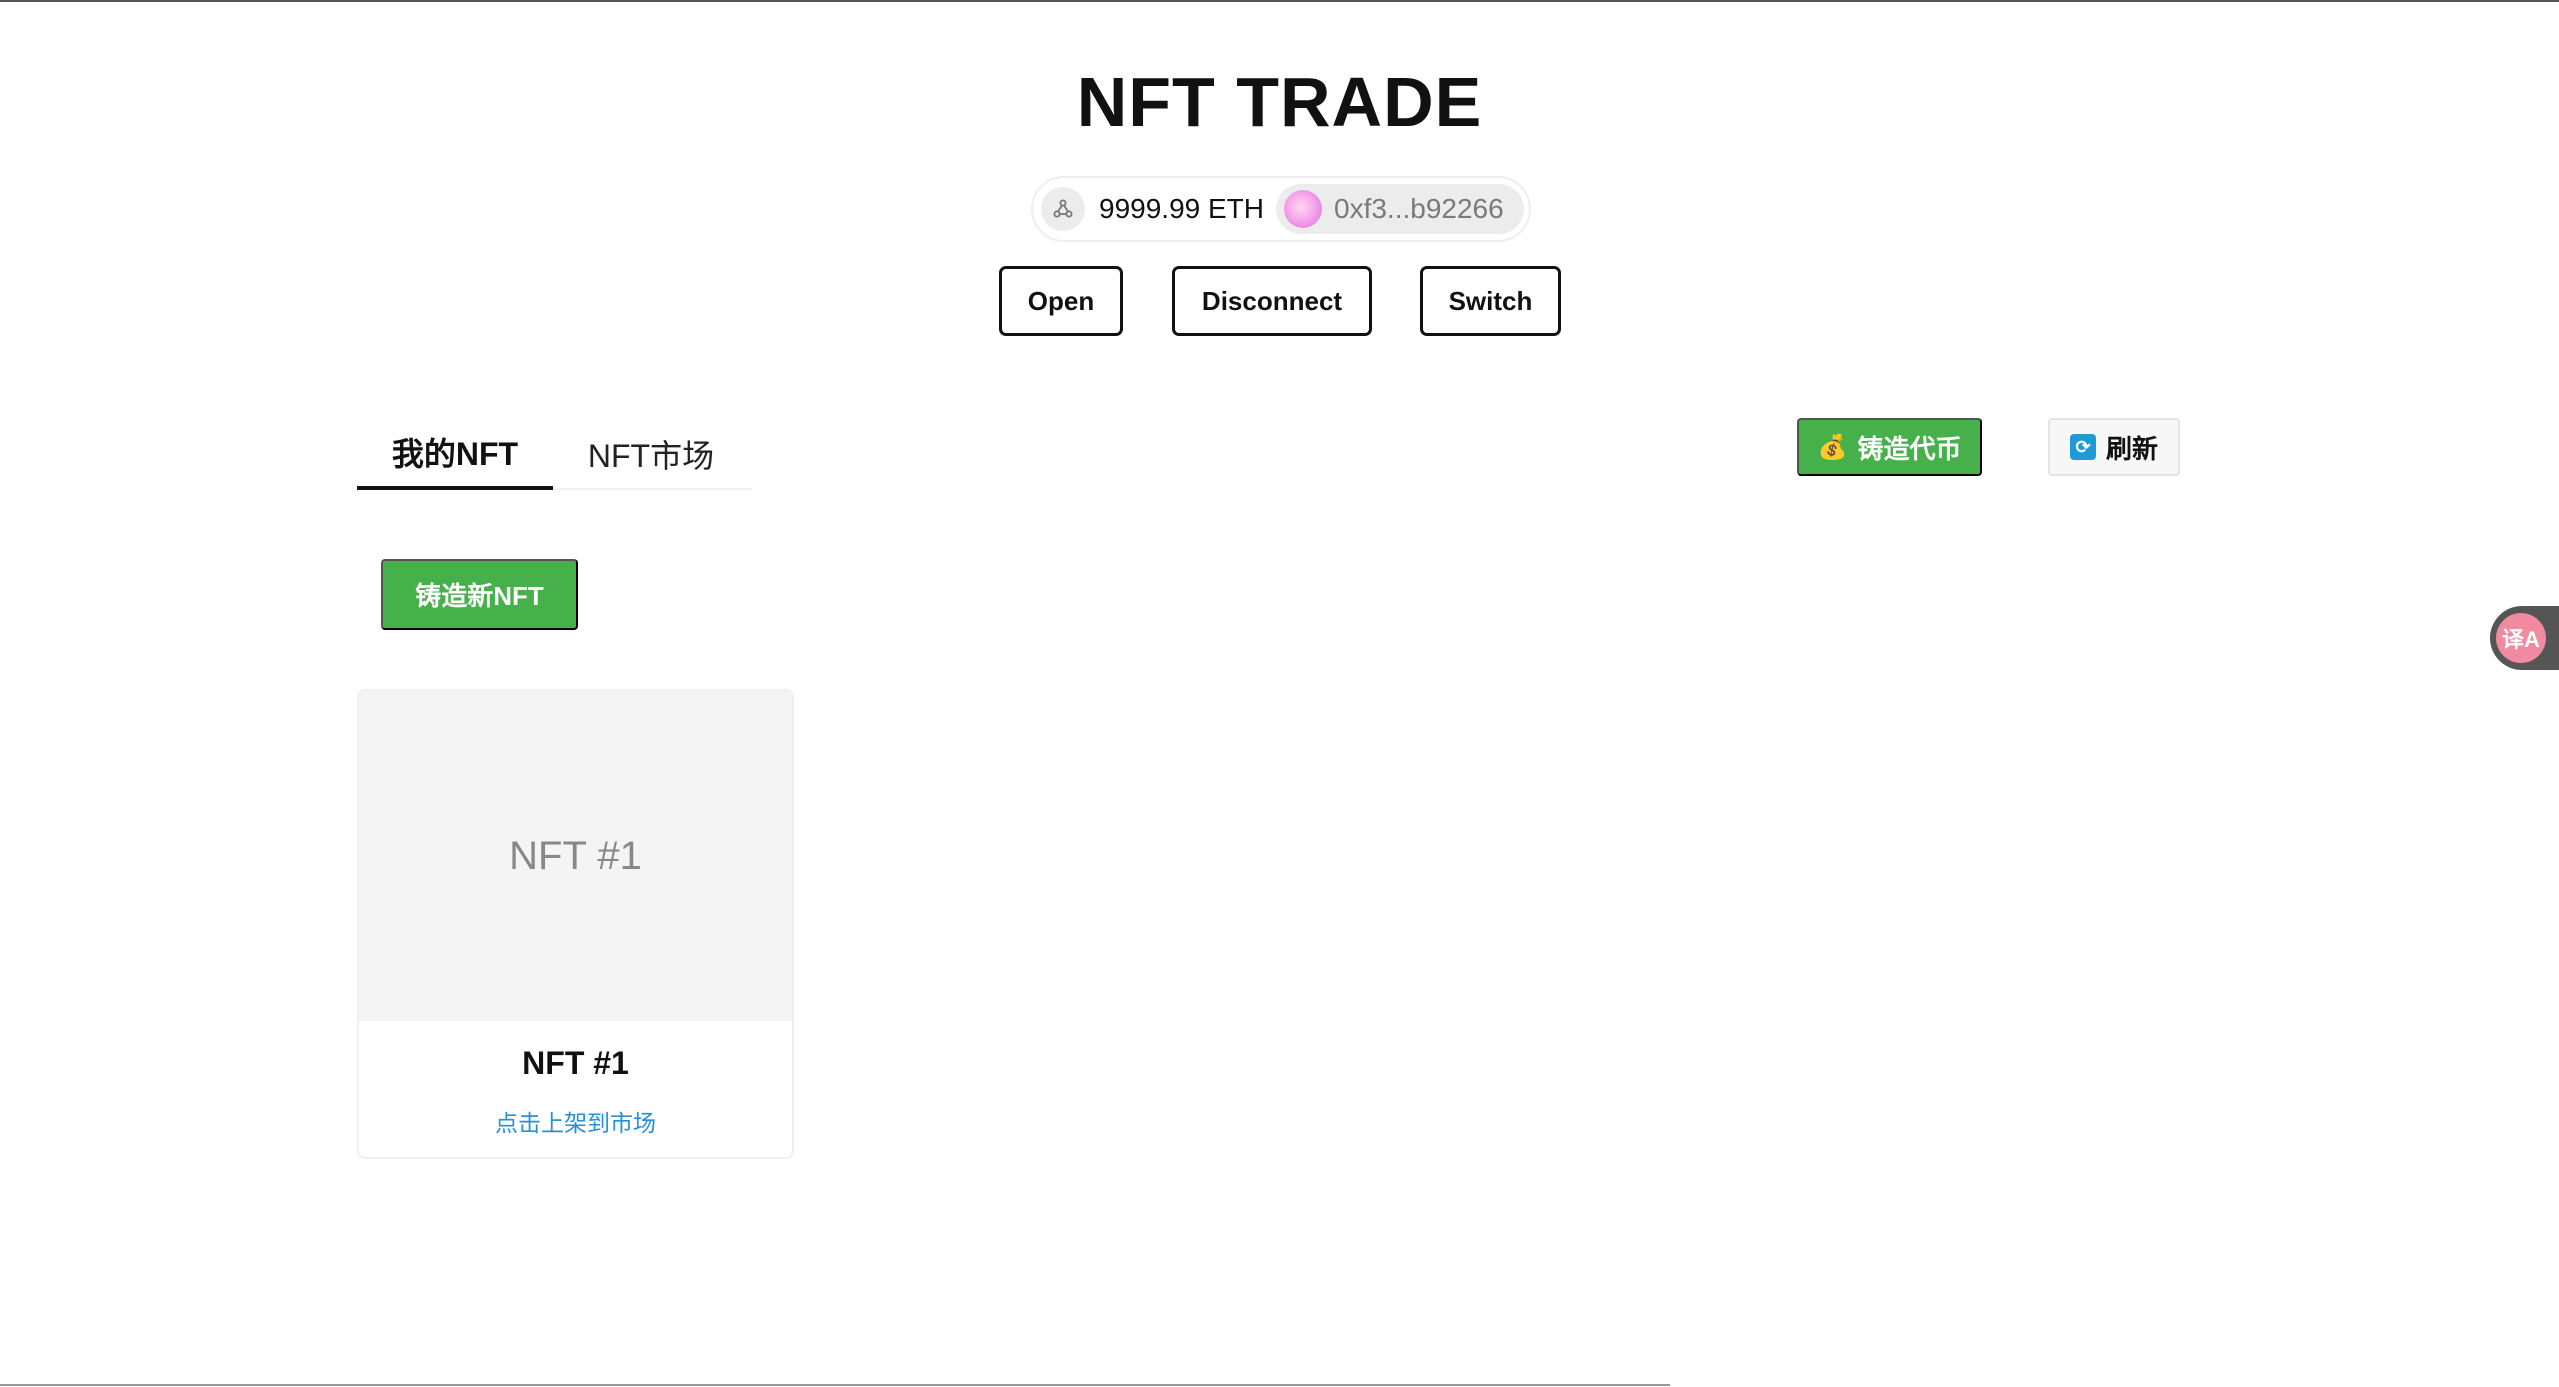 The height and width of the screenshot is (1387, 2559). I want to click on bottom-border, so click(835, 1385).